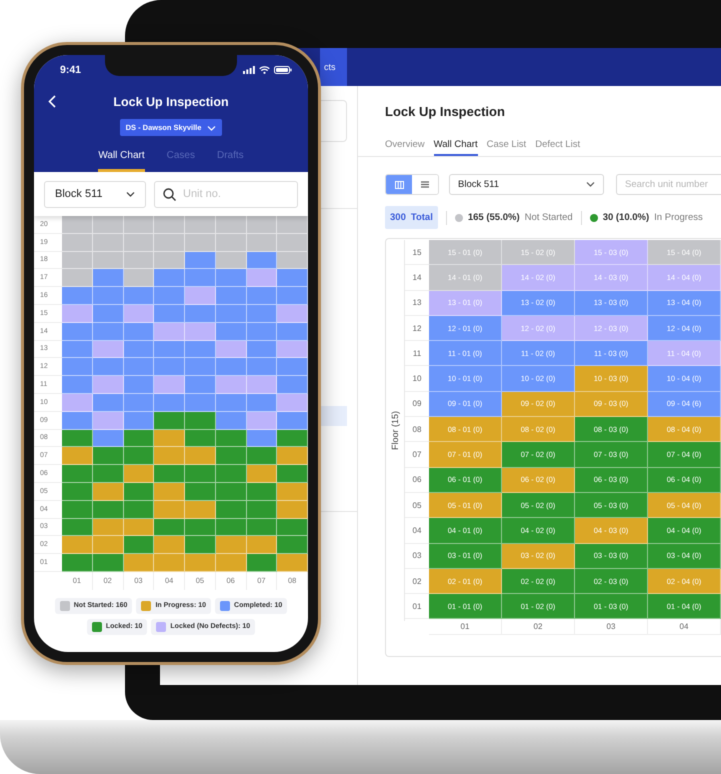 Image resolution: width=721 pixels, height=774 pixels. I want to click on search-field: Unit no., so click(226, 194).